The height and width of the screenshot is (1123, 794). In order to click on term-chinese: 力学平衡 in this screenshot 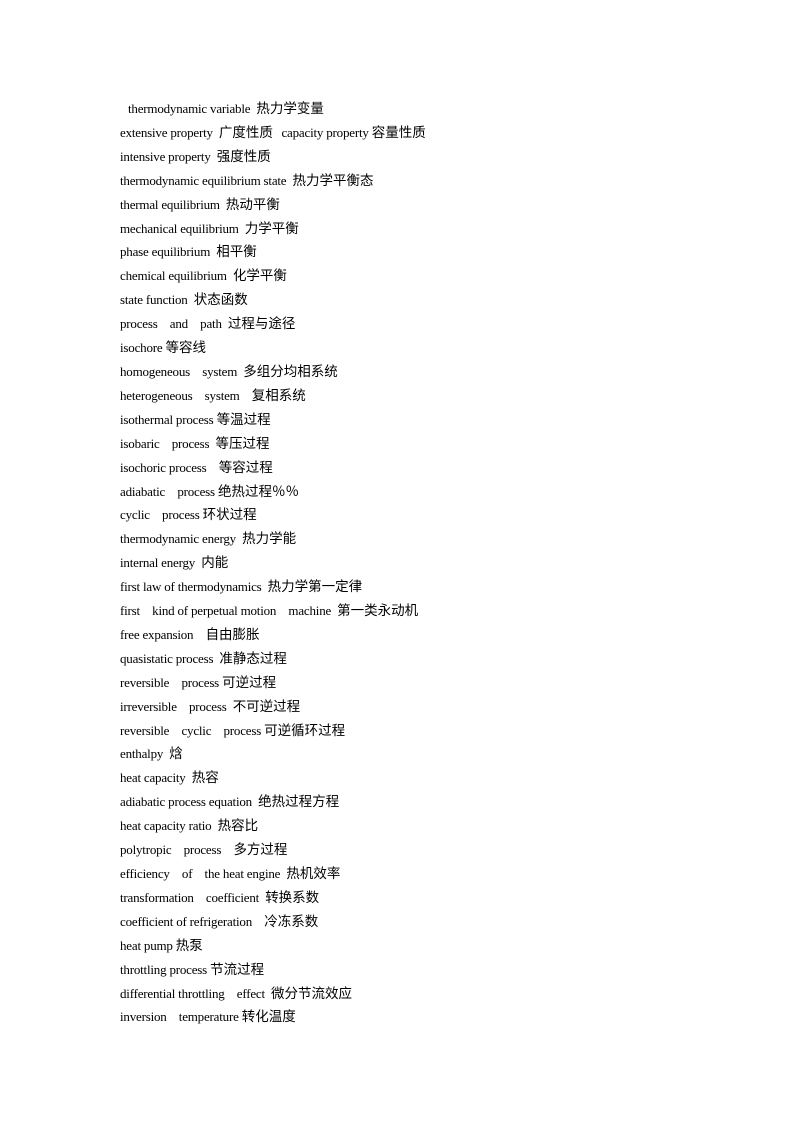, I will do `click(271, 228)`.